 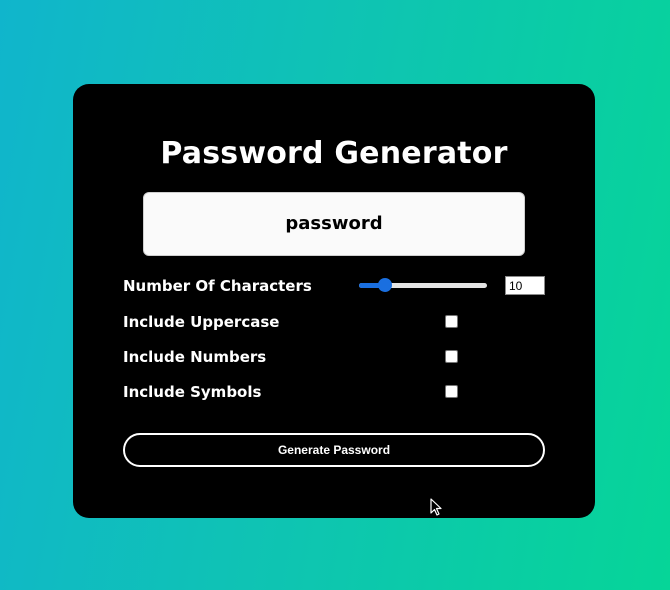 I want to click on password-output: password, so click(x=334, y=224).